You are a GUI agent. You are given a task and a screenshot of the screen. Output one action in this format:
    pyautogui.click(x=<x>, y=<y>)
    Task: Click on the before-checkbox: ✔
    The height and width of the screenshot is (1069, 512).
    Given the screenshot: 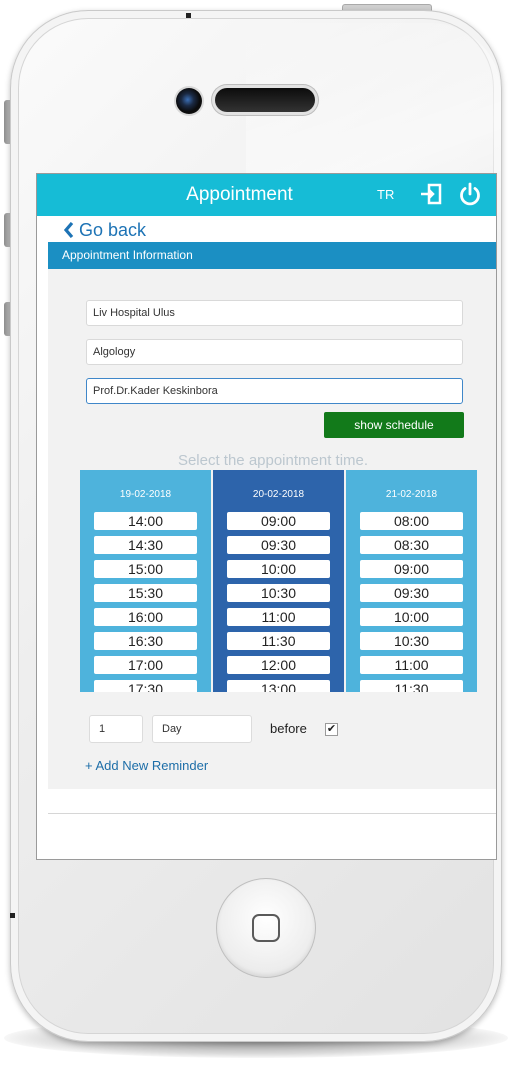 What is the action you would take?
    pyautogui.click(x=331, y=729)
    